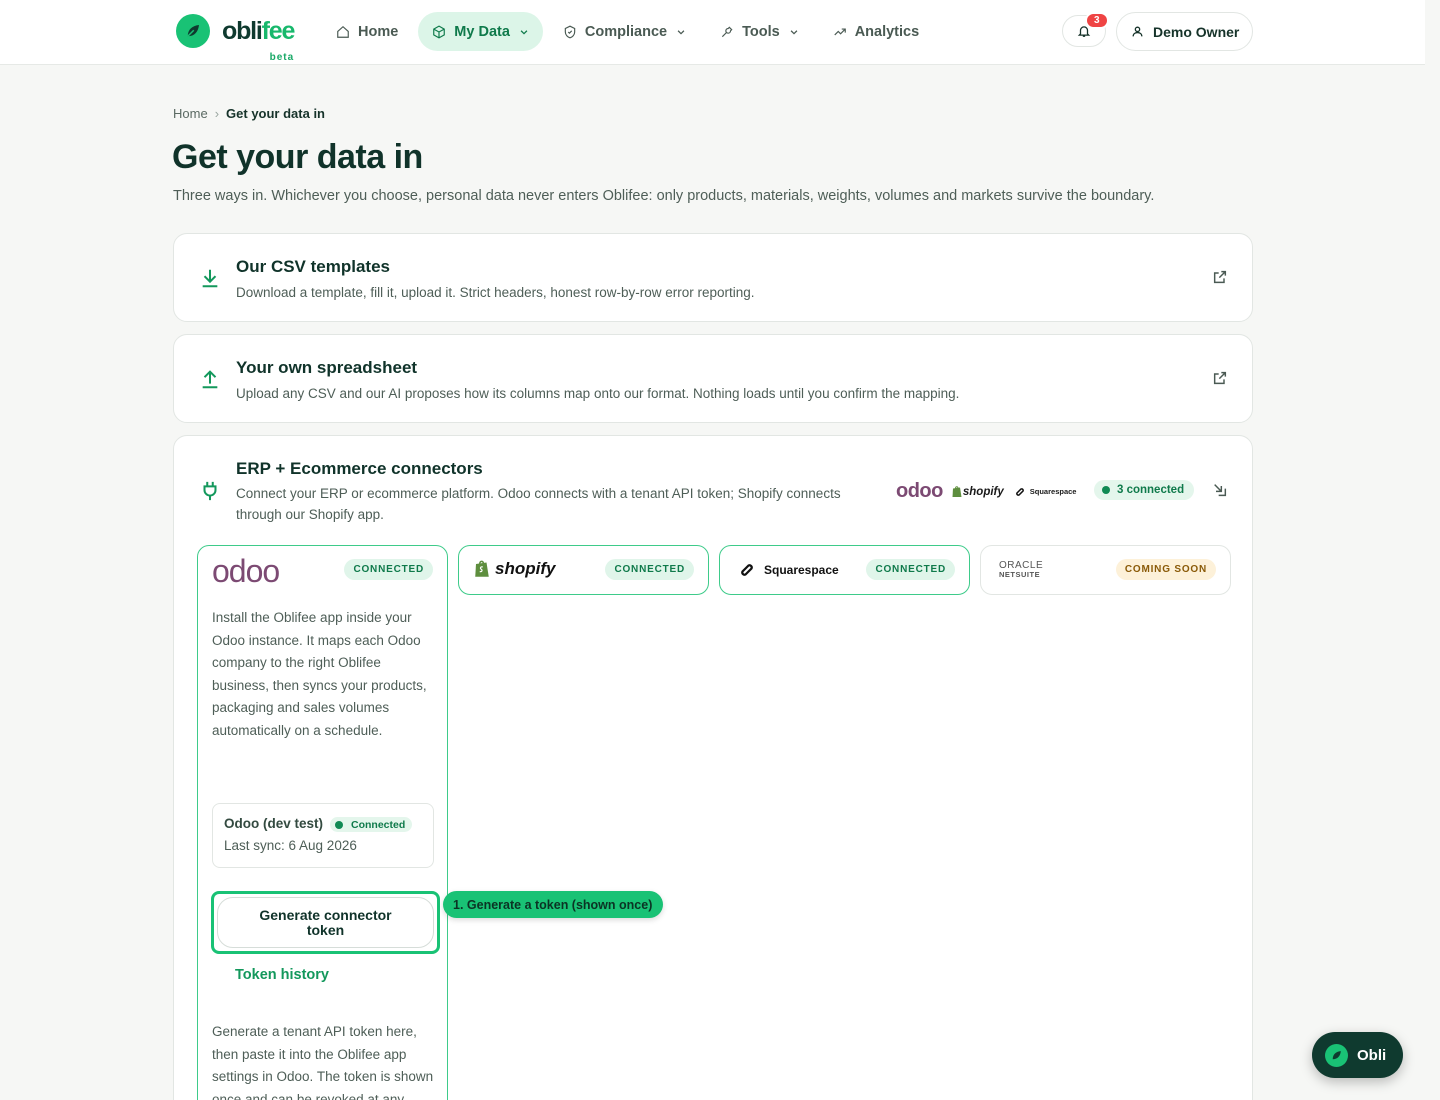 The height and width of the screenshot is (1100, 1440). Describe the element at coordinates (583, 570) in the screenshot. I see `shopify-connector-tile: shopify CONNECTED` at that location.